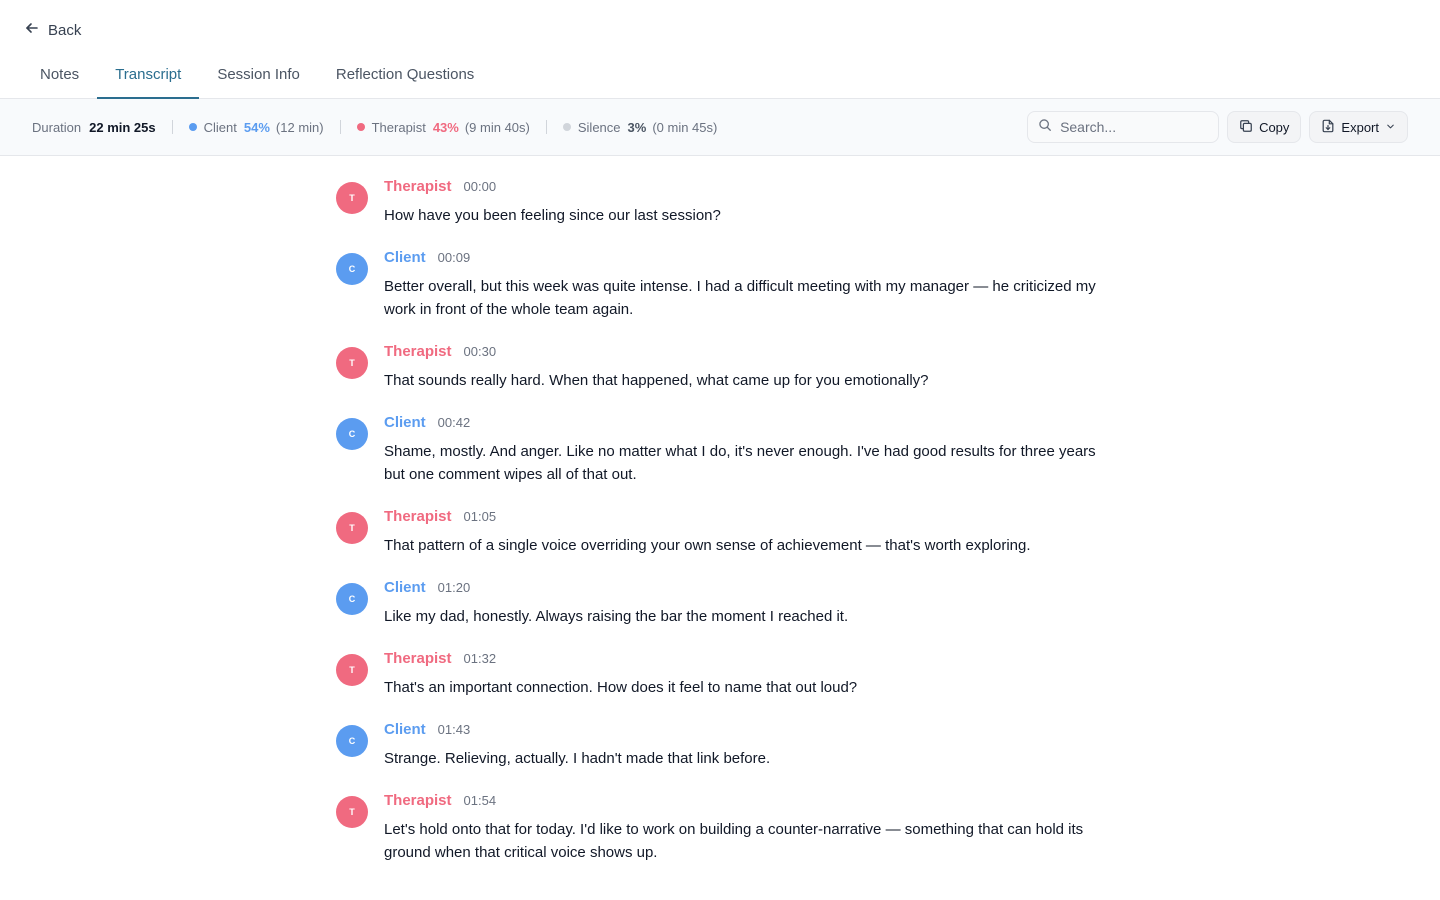  Describe the element at coordinates (552, 190) in the screenshot. I see `message-header: Therapist 00:00` at that location.